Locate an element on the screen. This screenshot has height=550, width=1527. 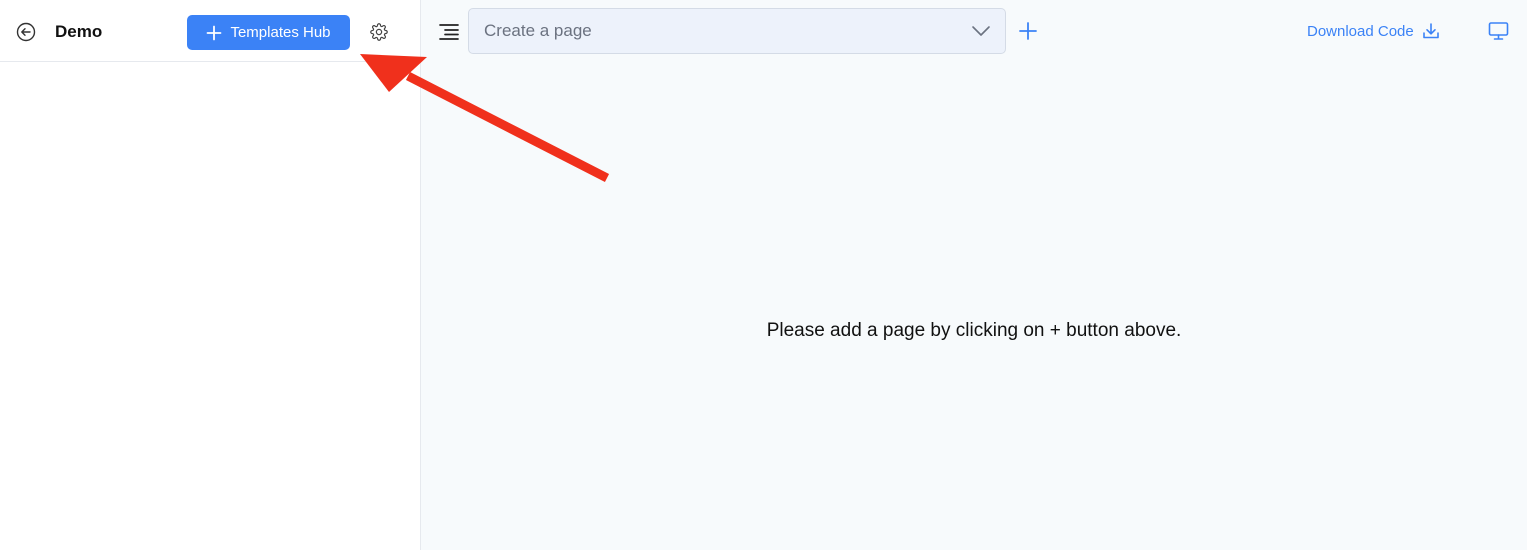
preview-button is located at coordinates (1498, 31).